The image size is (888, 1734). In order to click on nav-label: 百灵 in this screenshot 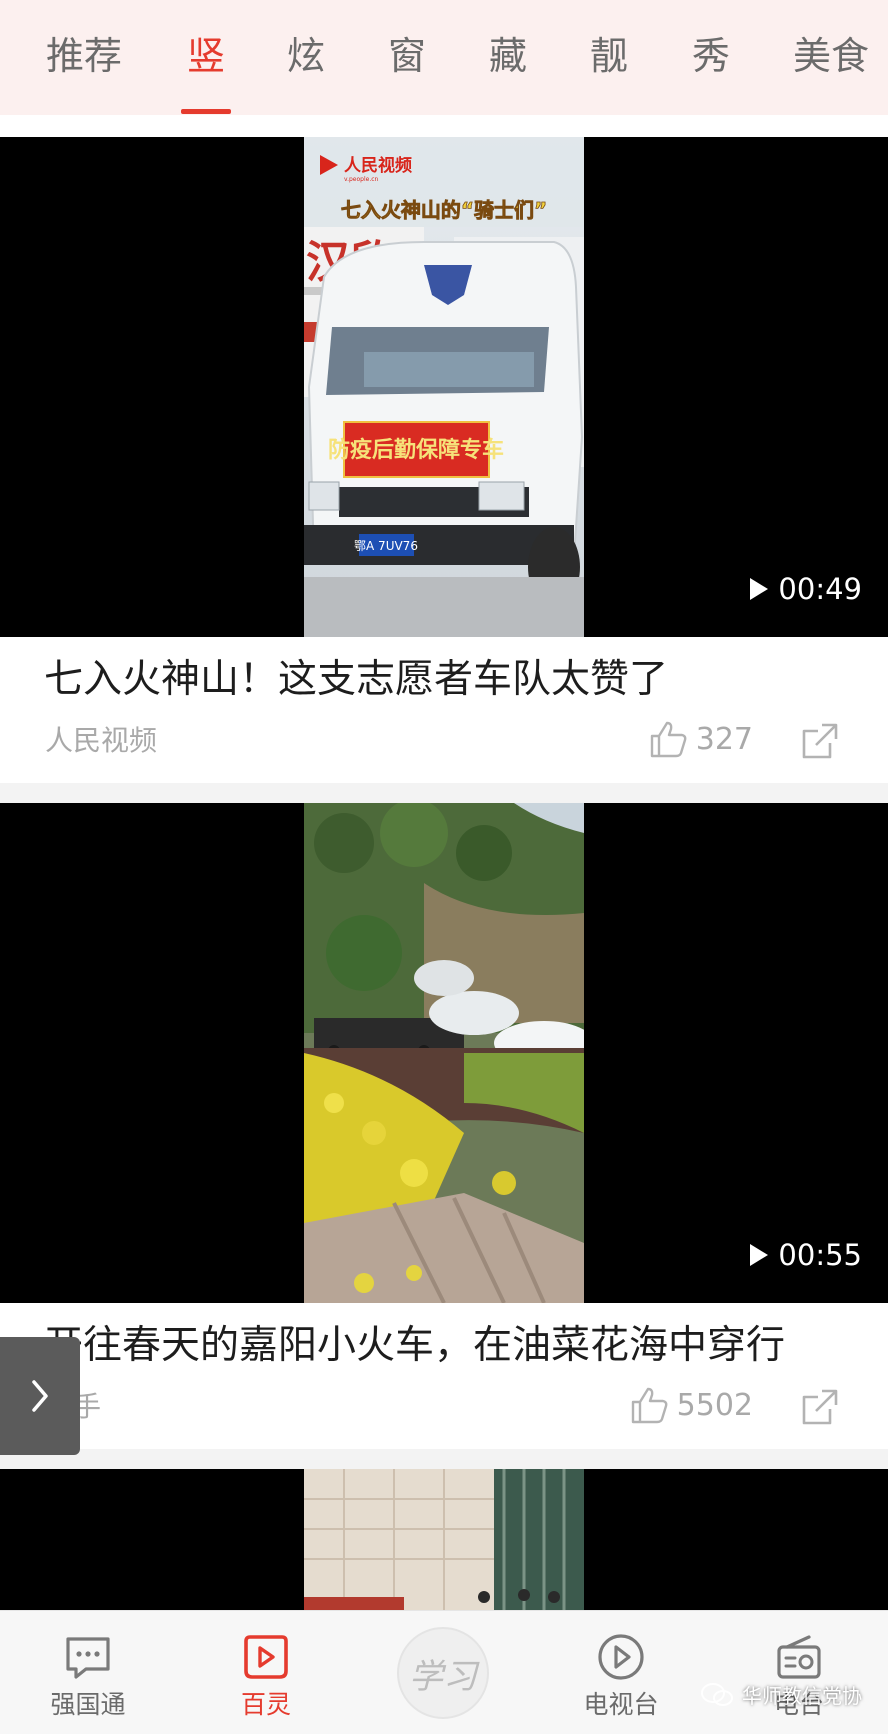, I will do `click(265, 1704)`.